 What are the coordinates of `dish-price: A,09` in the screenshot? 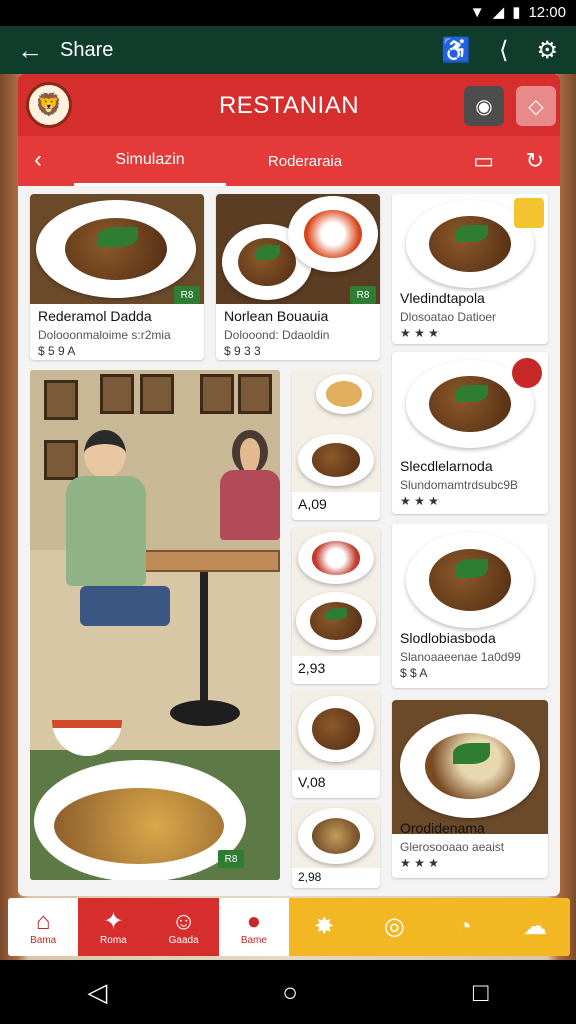 It's located at (312, 504).